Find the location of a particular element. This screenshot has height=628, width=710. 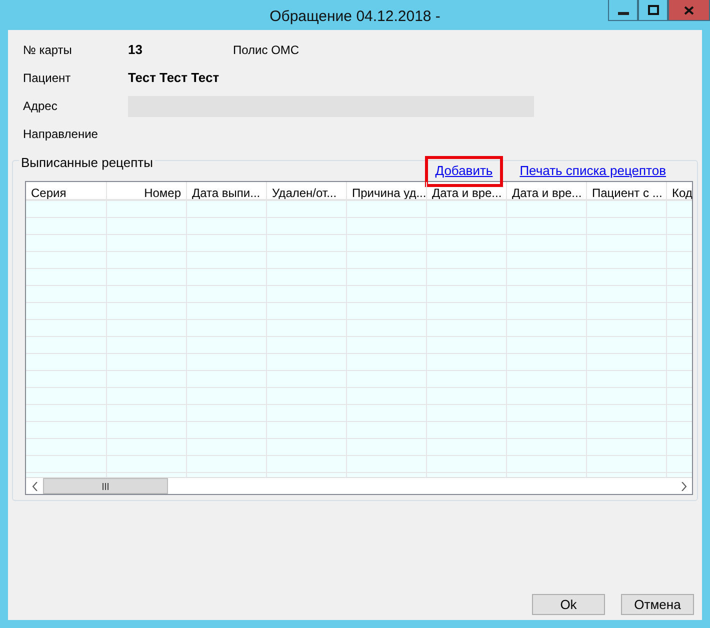

maximize-icon is located at coordinates (653, 10).